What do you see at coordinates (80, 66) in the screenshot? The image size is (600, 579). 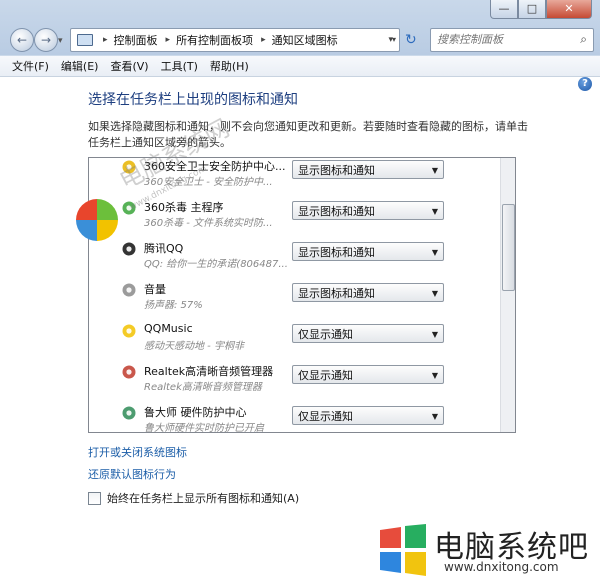 I see `menu-edit: 编辑(E)` at bounding box center [80, 66].